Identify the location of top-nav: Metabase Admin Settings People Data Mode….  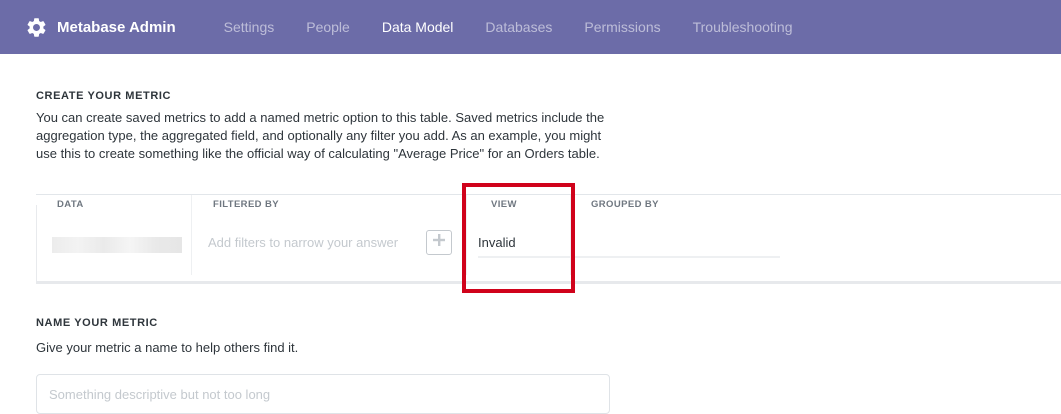
(530, 27).